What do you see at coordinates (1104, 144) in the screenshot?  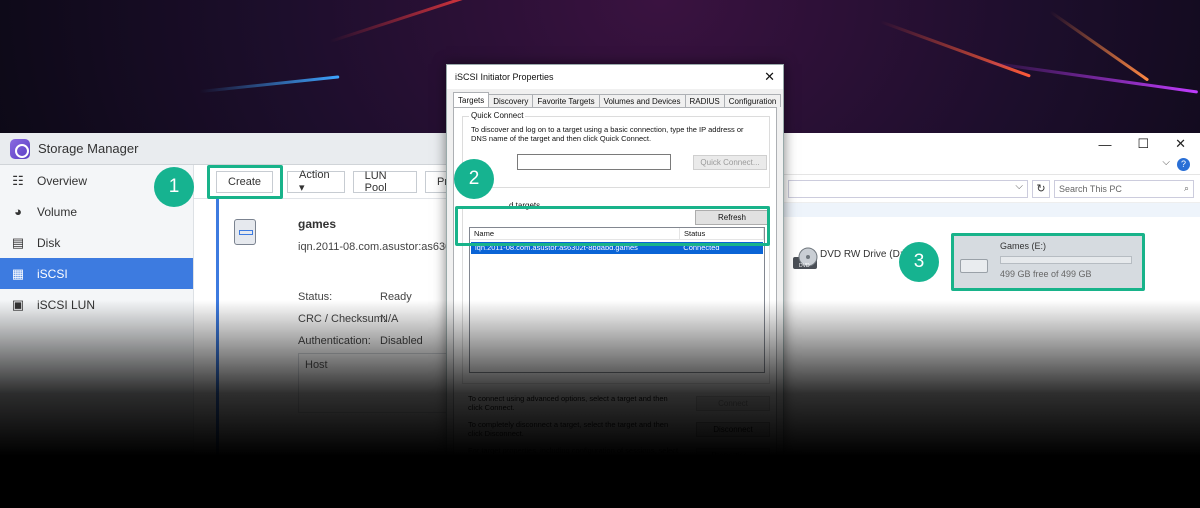 I see `minimize-button: —` at bounding box center [1104, 144].